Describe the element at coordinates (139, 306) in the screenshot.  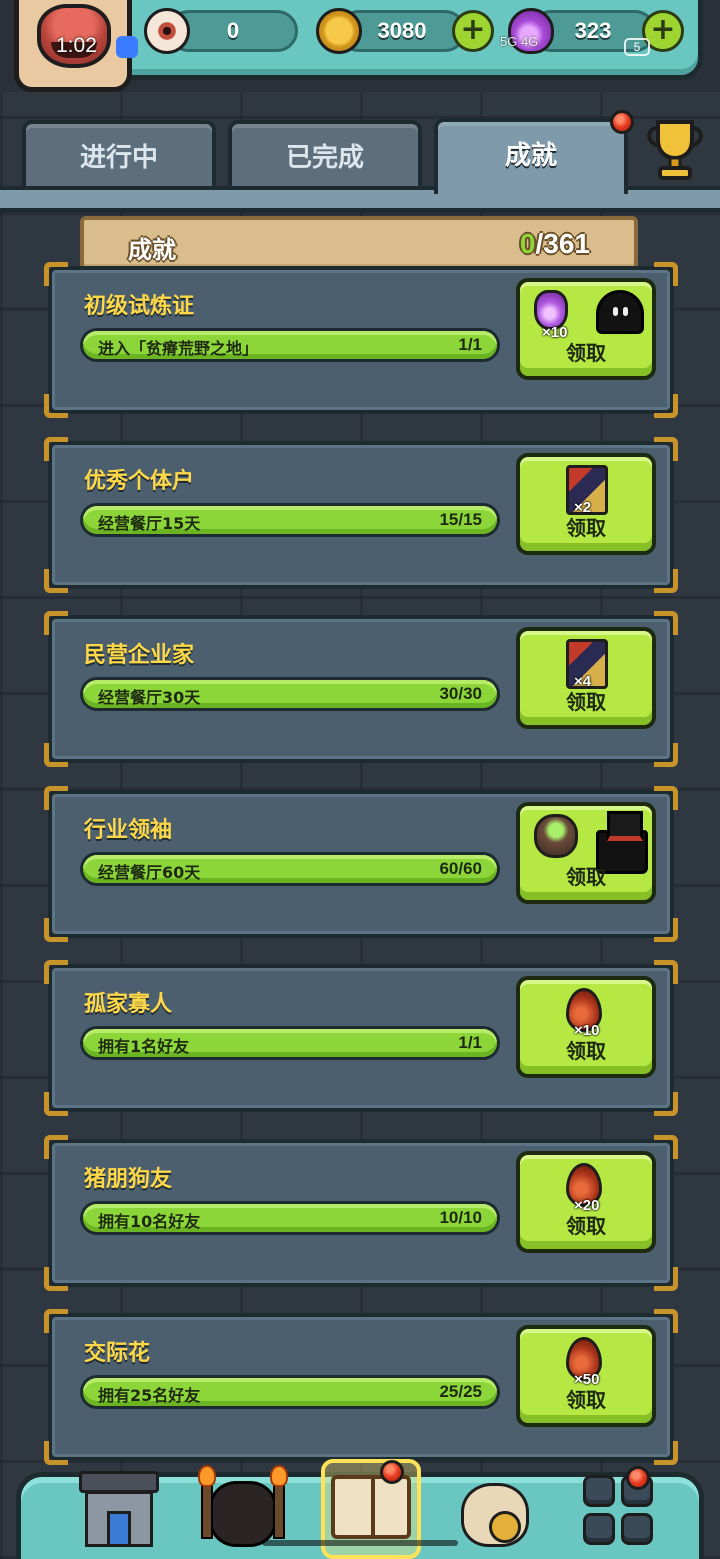
I see `achievement-title: 初级试炼证` at that location.